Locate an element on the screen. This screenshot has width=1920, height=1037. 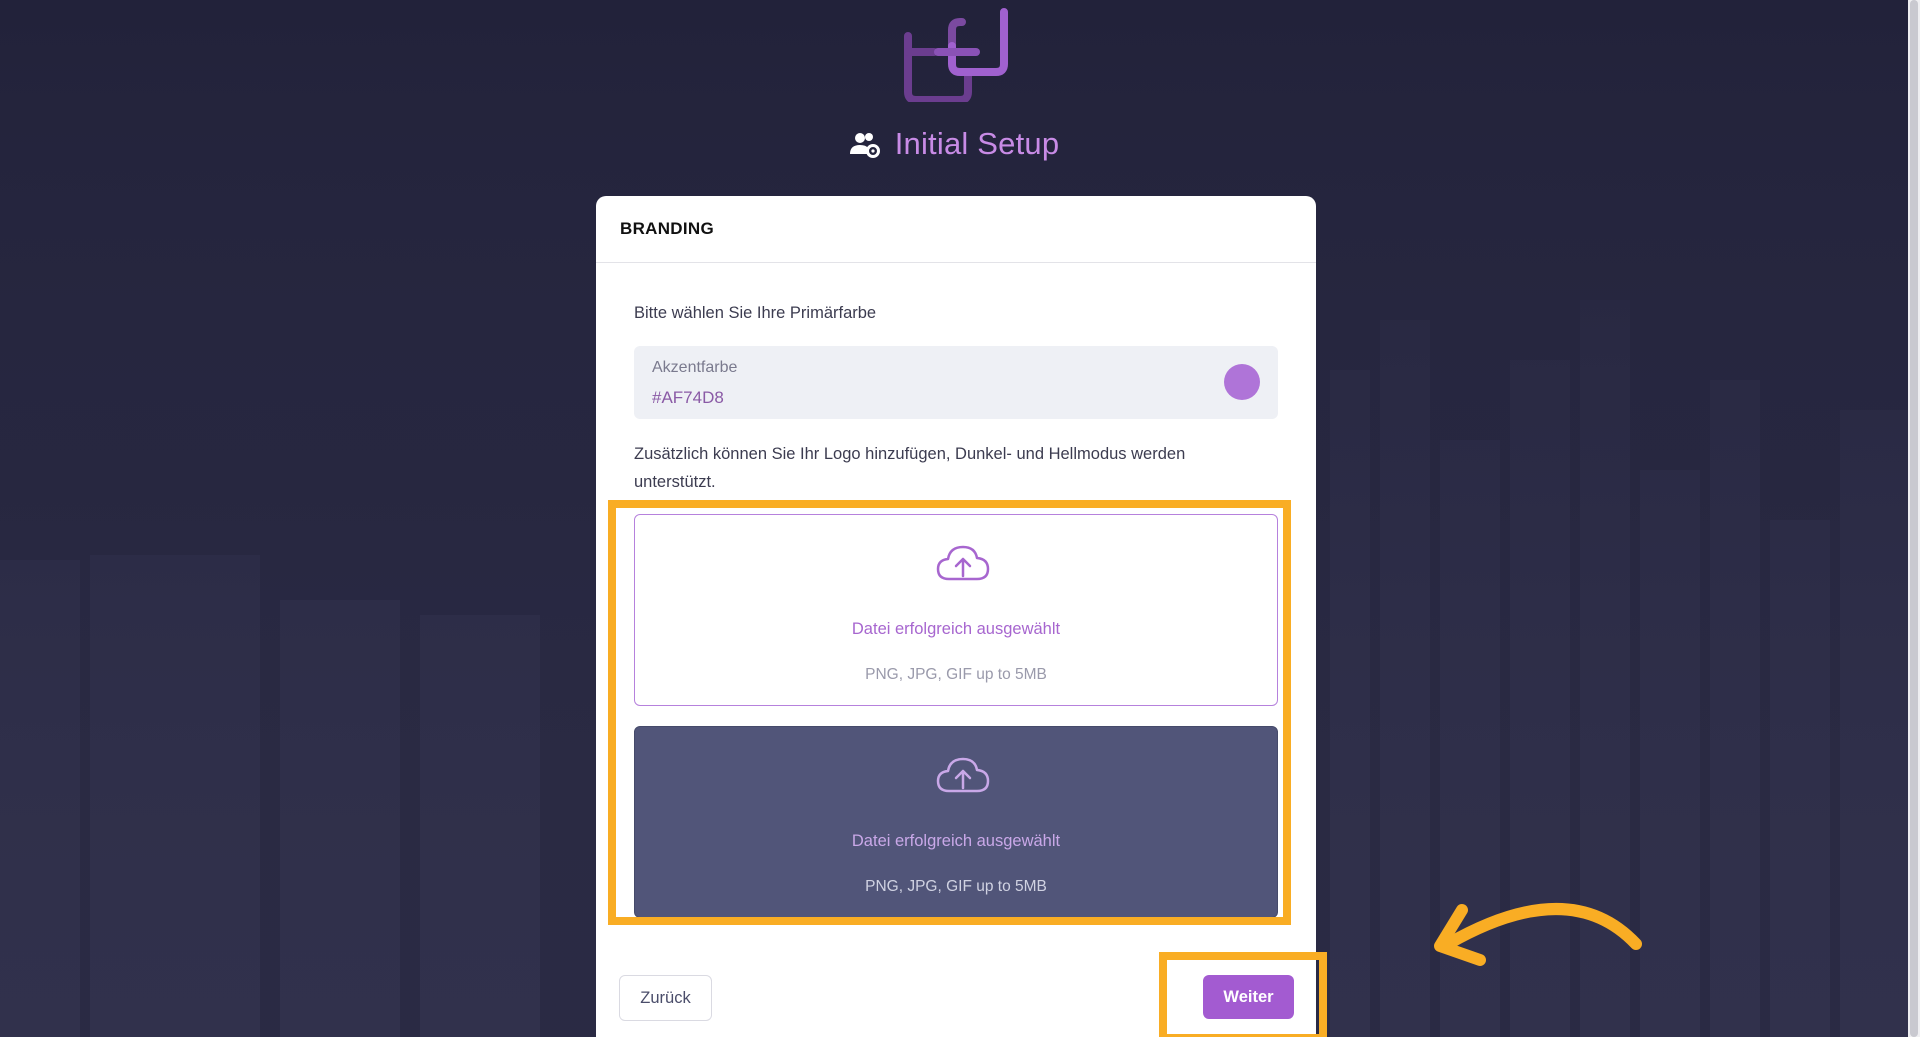
next-button: Weiter is located at coordinates (1248, 997).